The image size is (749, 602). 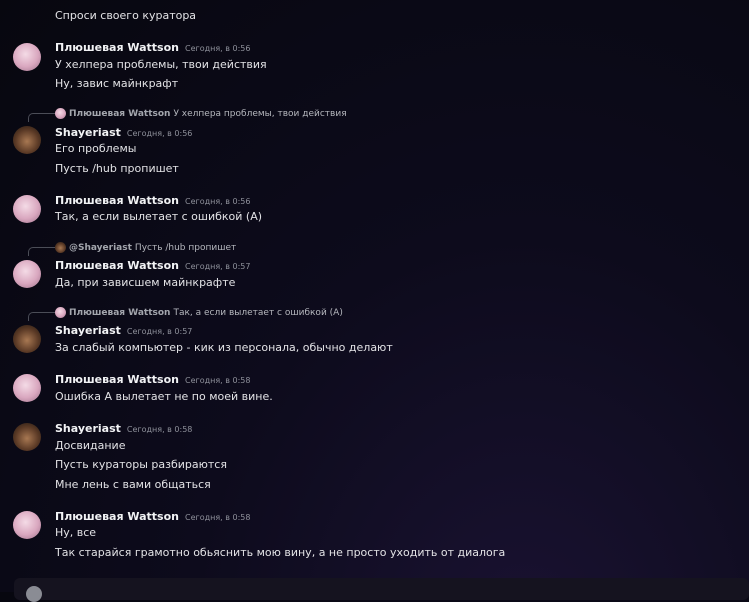 I want to click on message-header: Shayeriast Сегодня, в 0:56, so click(x=123, y=132).